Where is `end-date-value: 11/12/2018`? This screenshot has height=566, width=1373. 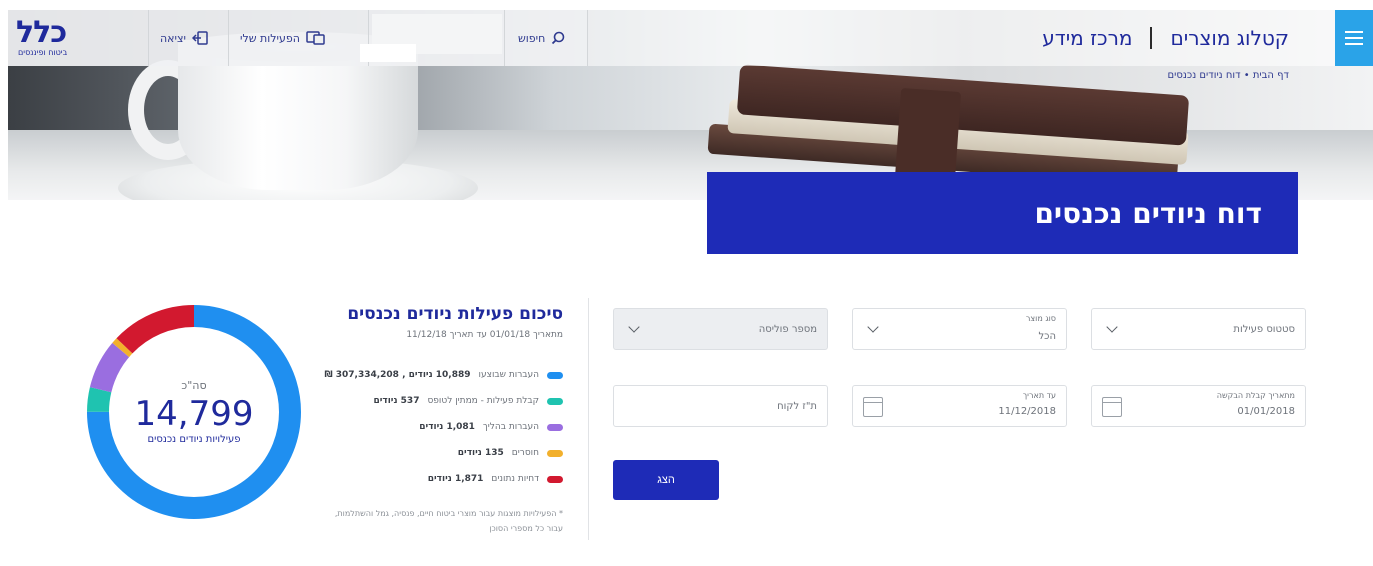
end-date-value: 11/12/2018 is located at coordinates (1027, 411).